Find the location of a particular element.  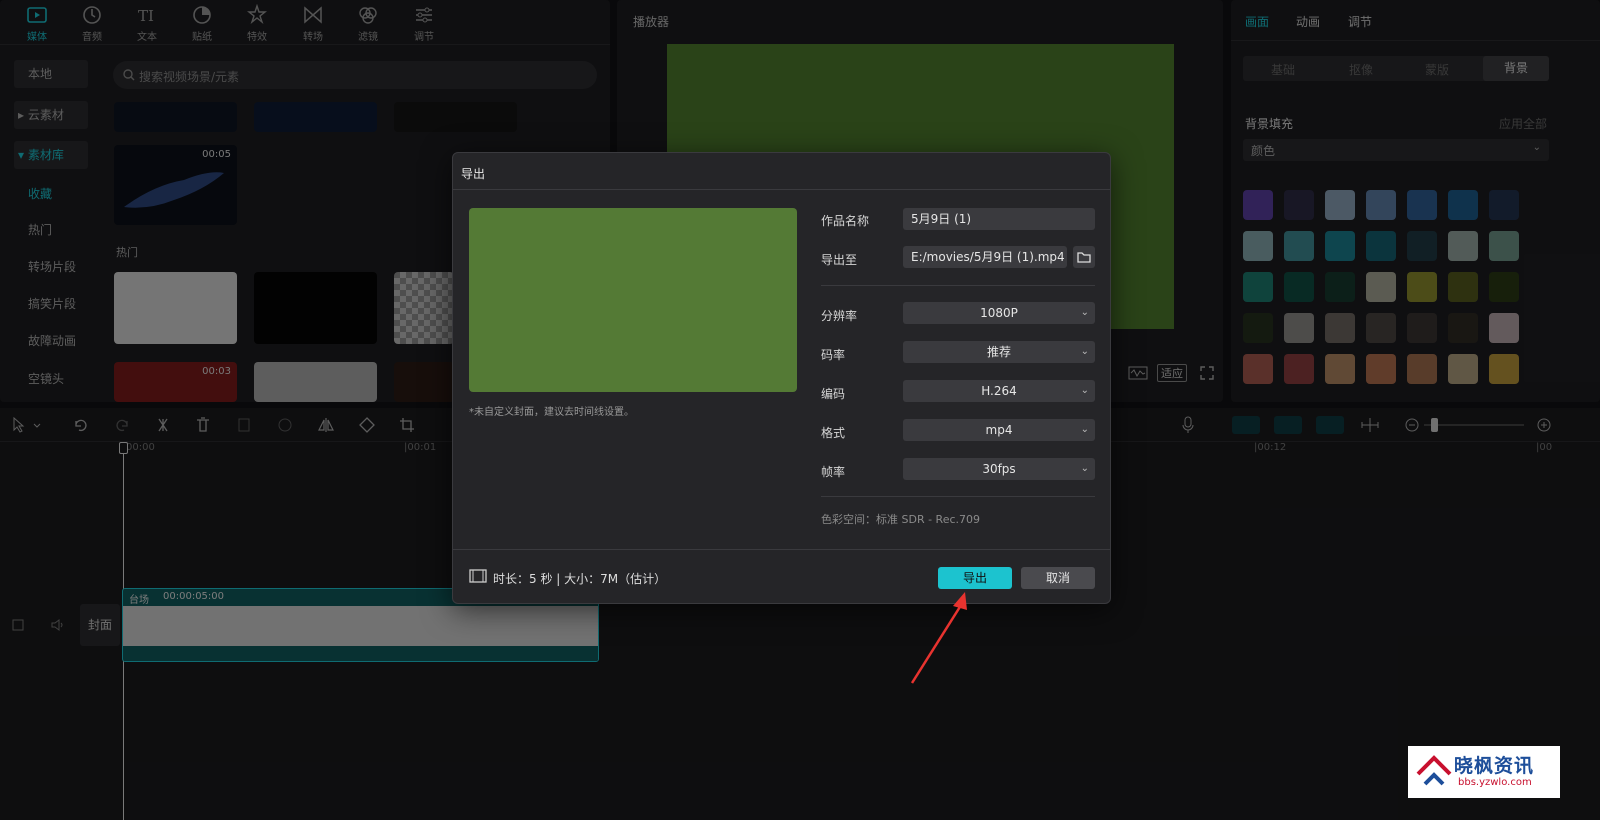

folder-icon is located at coordinates (1084, 257).